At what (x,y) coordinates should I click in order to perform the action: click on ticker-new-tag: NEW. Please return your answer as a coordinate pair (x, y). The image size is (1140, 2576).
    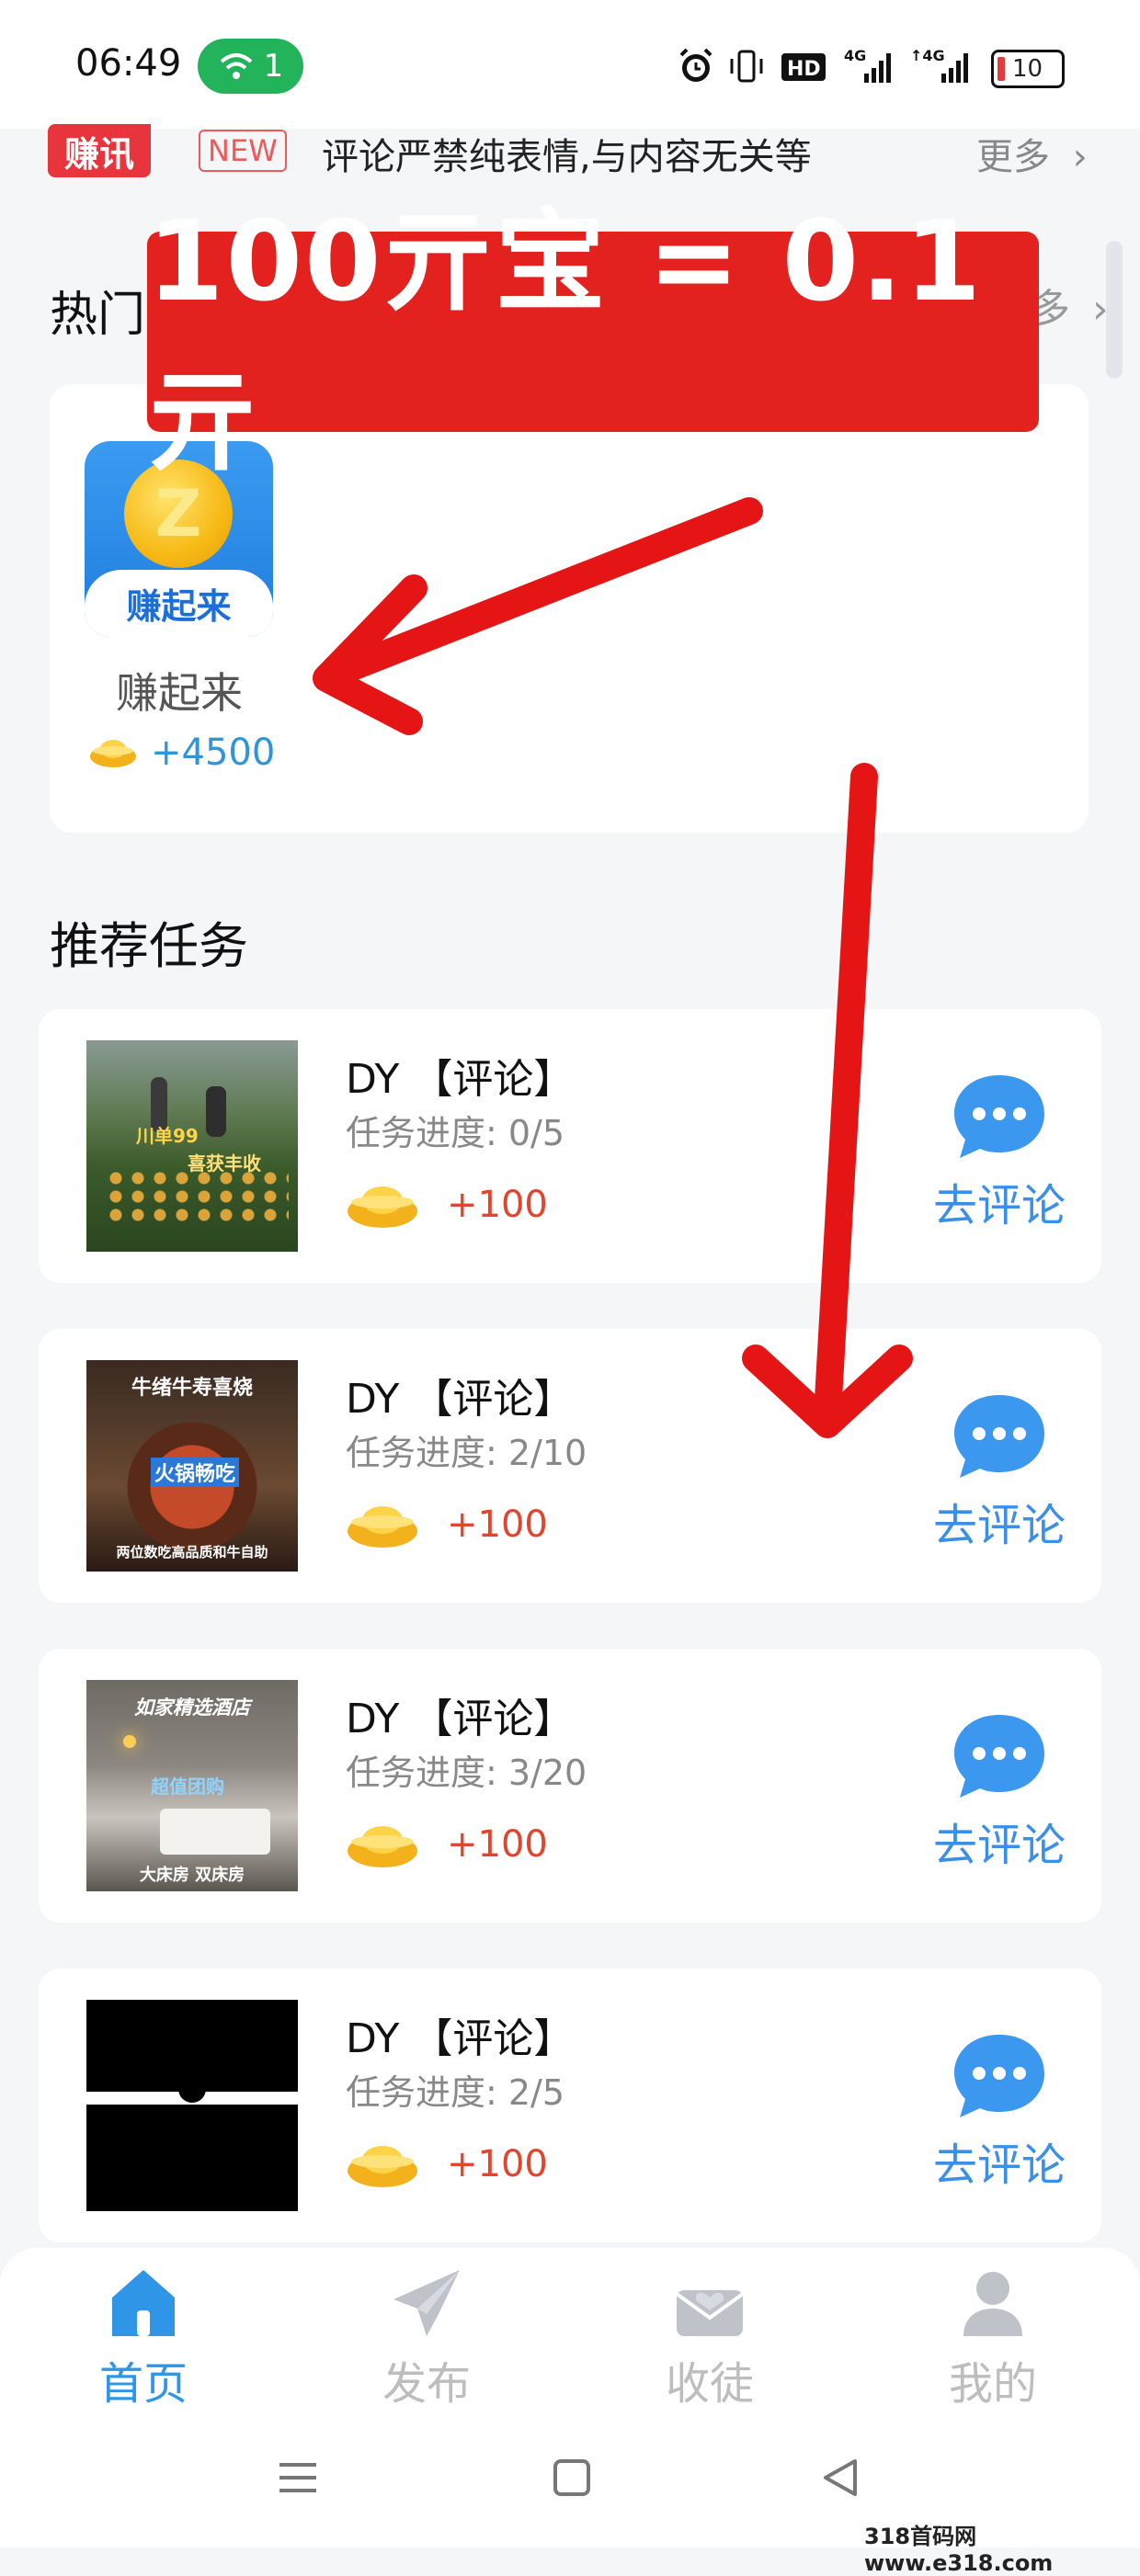
    Looking at the image, I should click on (243, 151).